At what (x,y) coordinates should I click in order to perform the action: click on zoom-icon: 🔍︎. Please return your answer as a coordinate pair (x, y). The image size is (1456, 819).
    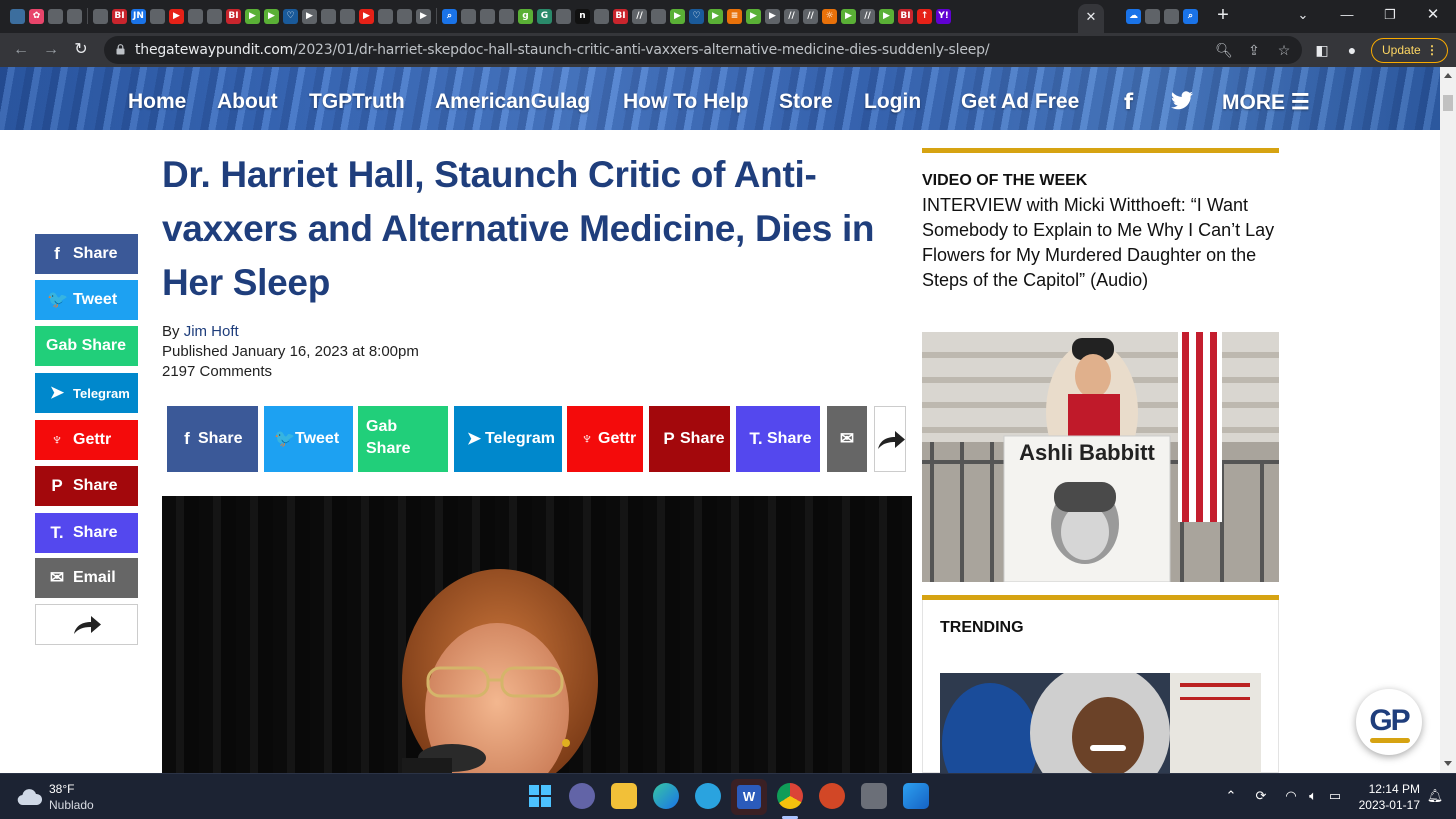
    Looking at the image, I should click on (1224, 50).